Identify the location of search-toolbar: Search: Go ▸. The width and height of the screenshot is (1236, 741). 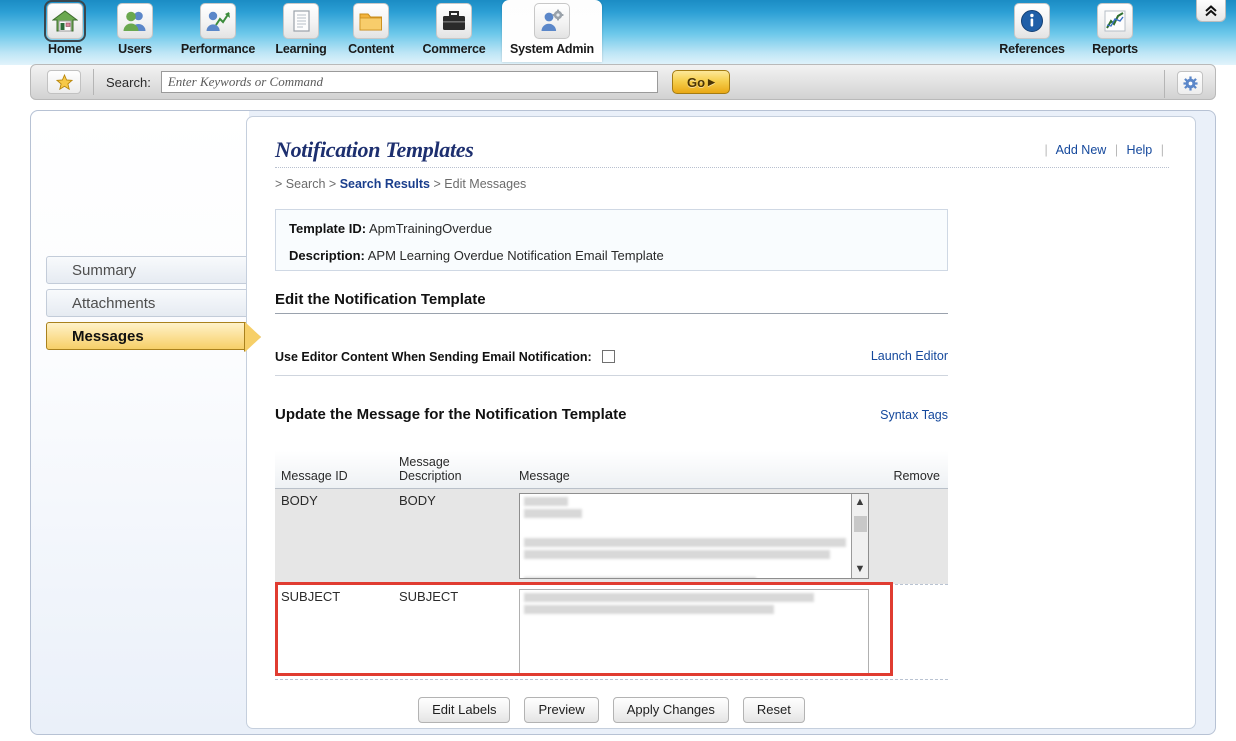
(623, 82).